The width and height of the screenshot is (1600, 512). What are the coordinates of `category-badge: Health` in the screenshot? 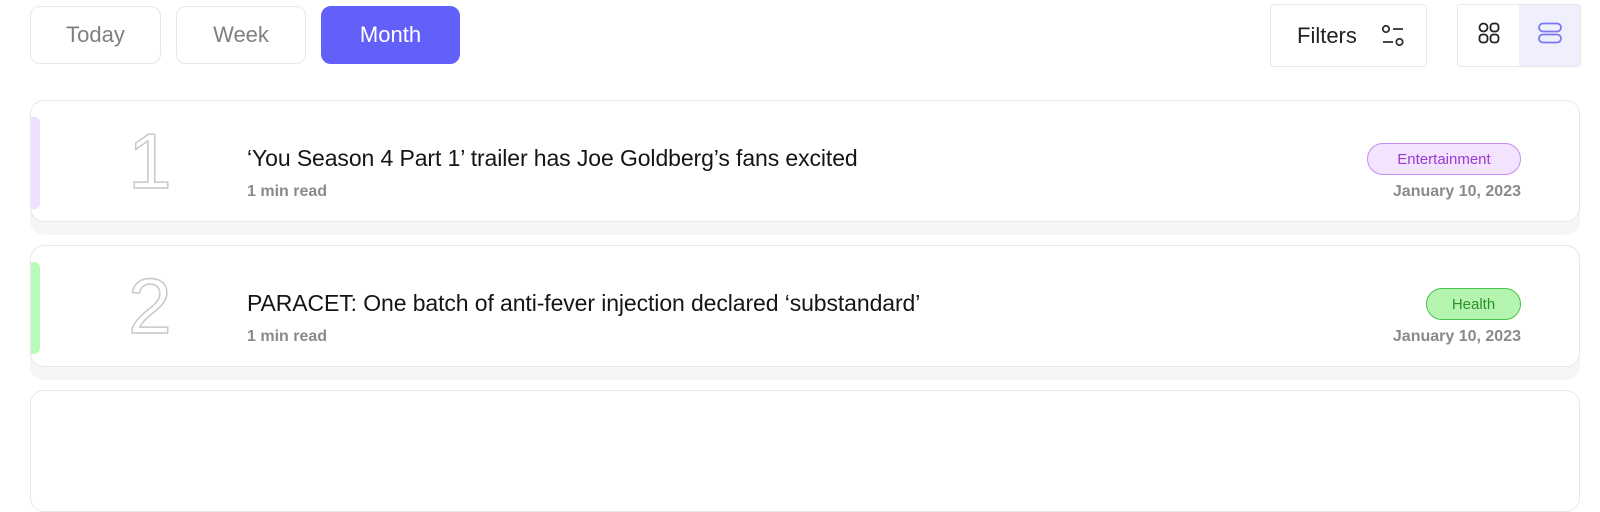 It's located at (1473, 304).